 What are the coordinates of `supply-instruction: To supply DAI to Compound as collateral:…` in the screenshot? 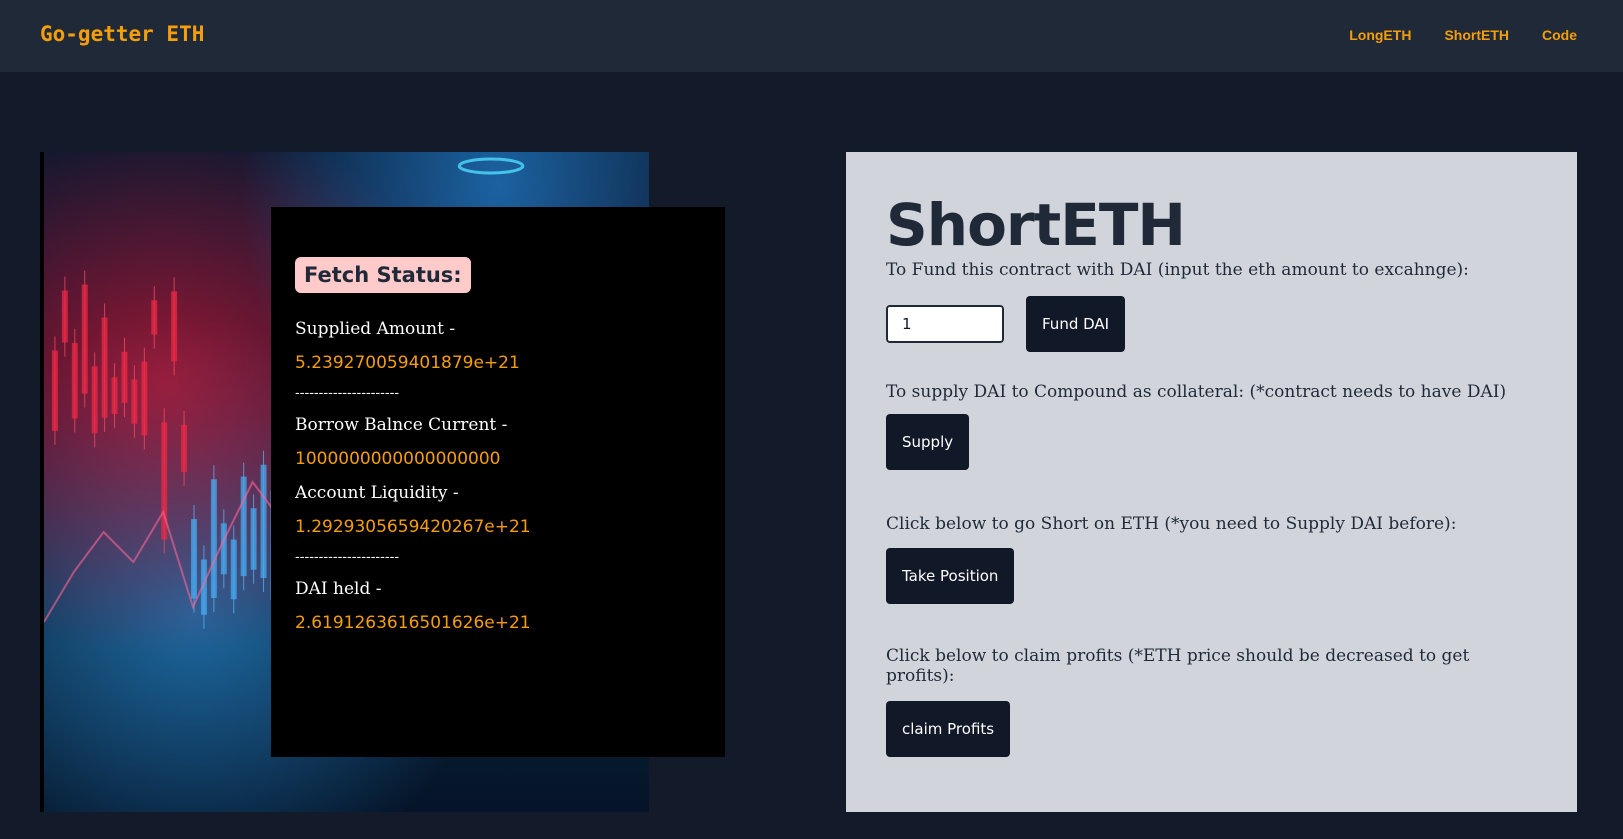 It's located at (1196, 392).